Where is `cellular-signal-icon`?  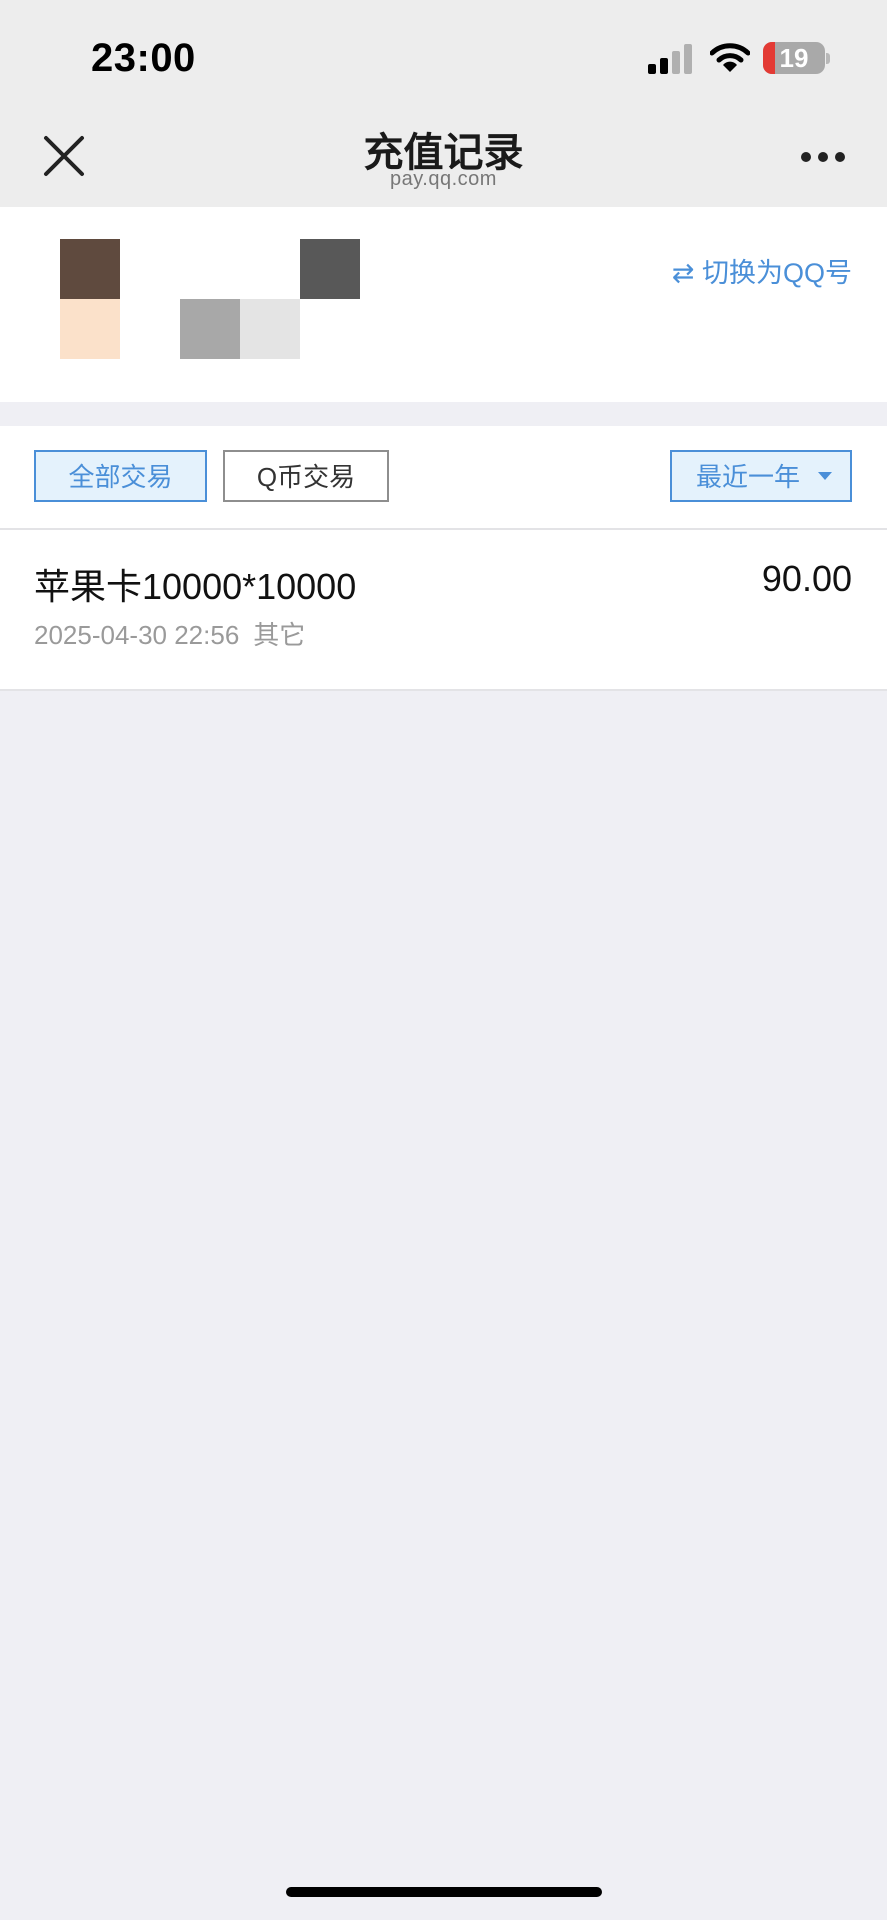 cellular-signal-icon is located at coordinates (670, 59).